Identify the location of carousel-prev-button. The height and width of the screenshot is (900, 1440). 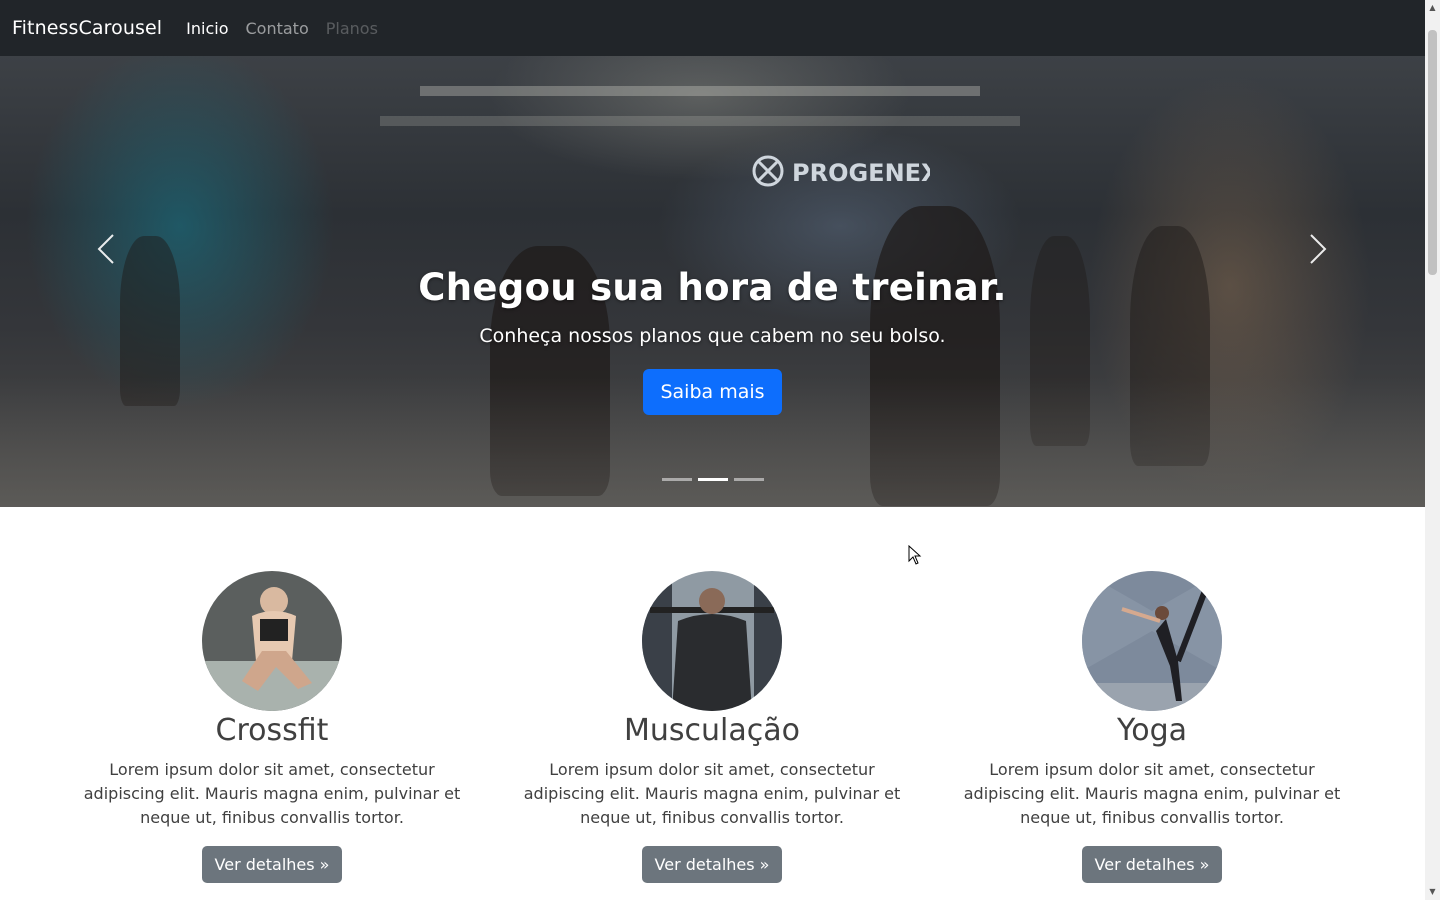
(106, 251).